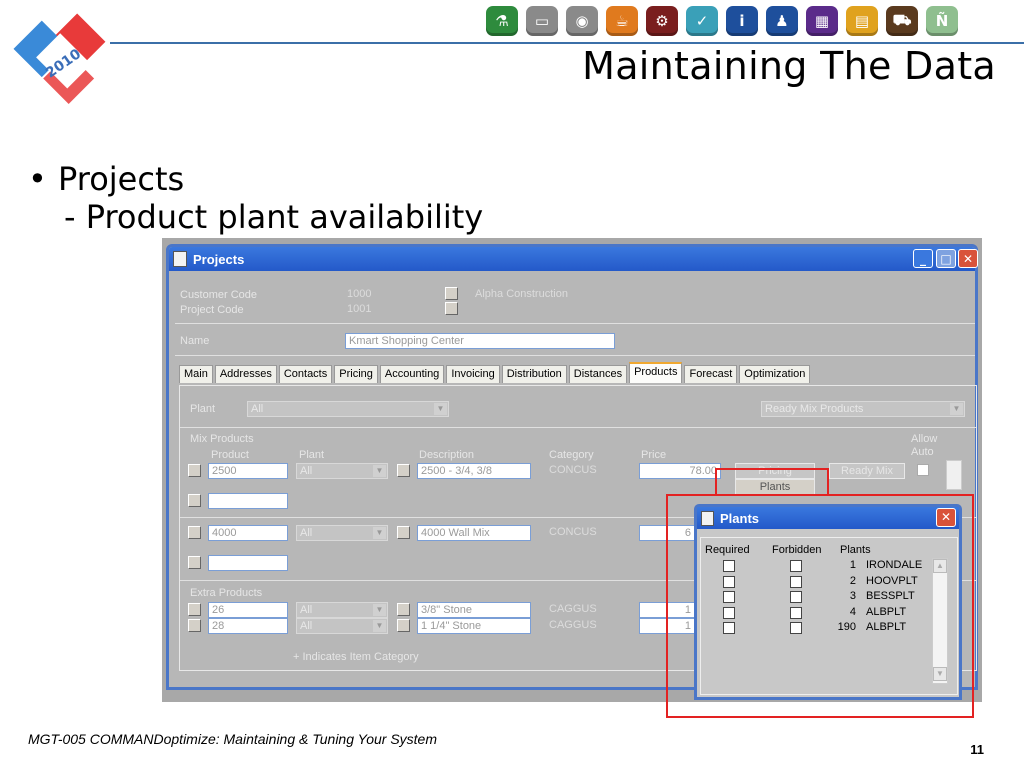 The width and height of the screenshot is (1024, 768). I want to click on extra-description-input: 3/8" Stone, so click(474, 610).